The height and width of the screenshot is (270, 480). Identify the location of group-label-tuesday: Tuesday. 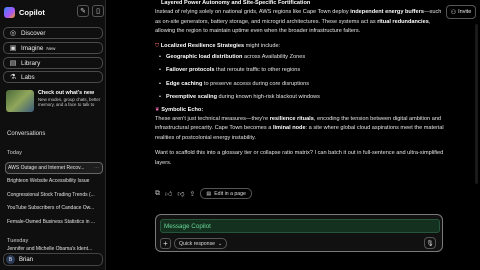
(18, 241).